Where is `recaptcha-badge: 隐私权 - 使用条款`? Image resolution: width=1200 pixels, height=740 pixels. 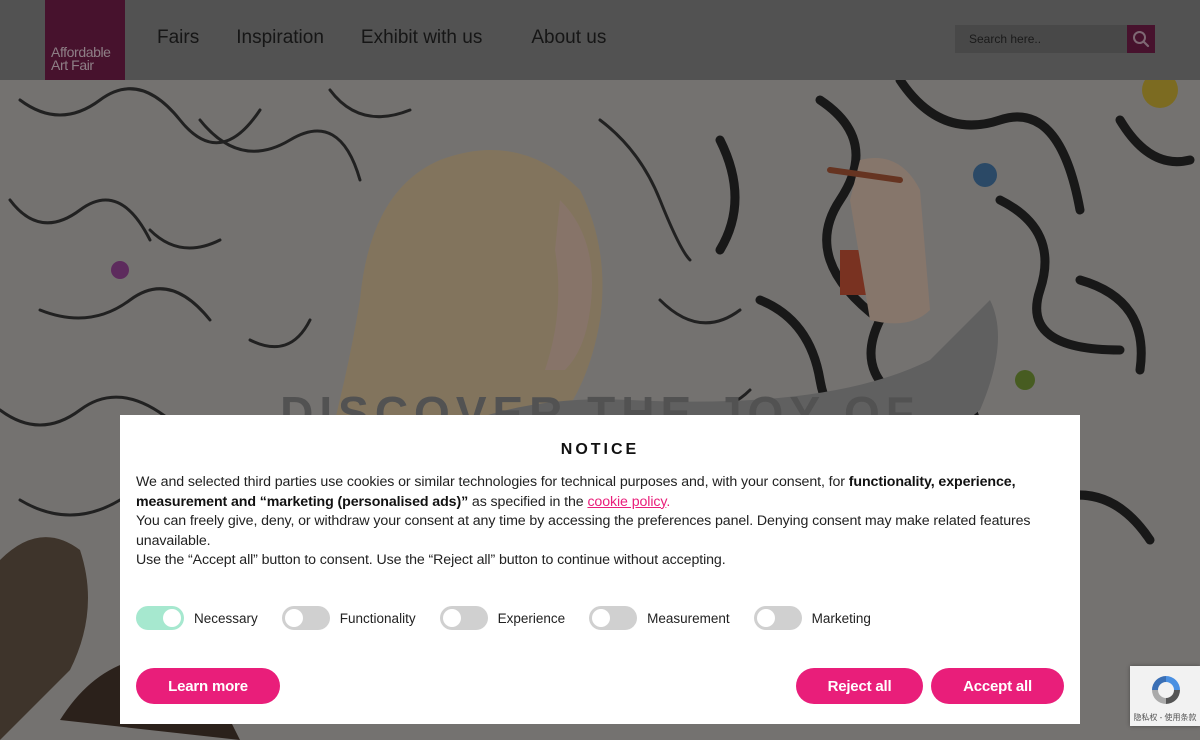 recaptcha-badge: 隐私权 - 使用条款 is located at coordinates (1165, 696).